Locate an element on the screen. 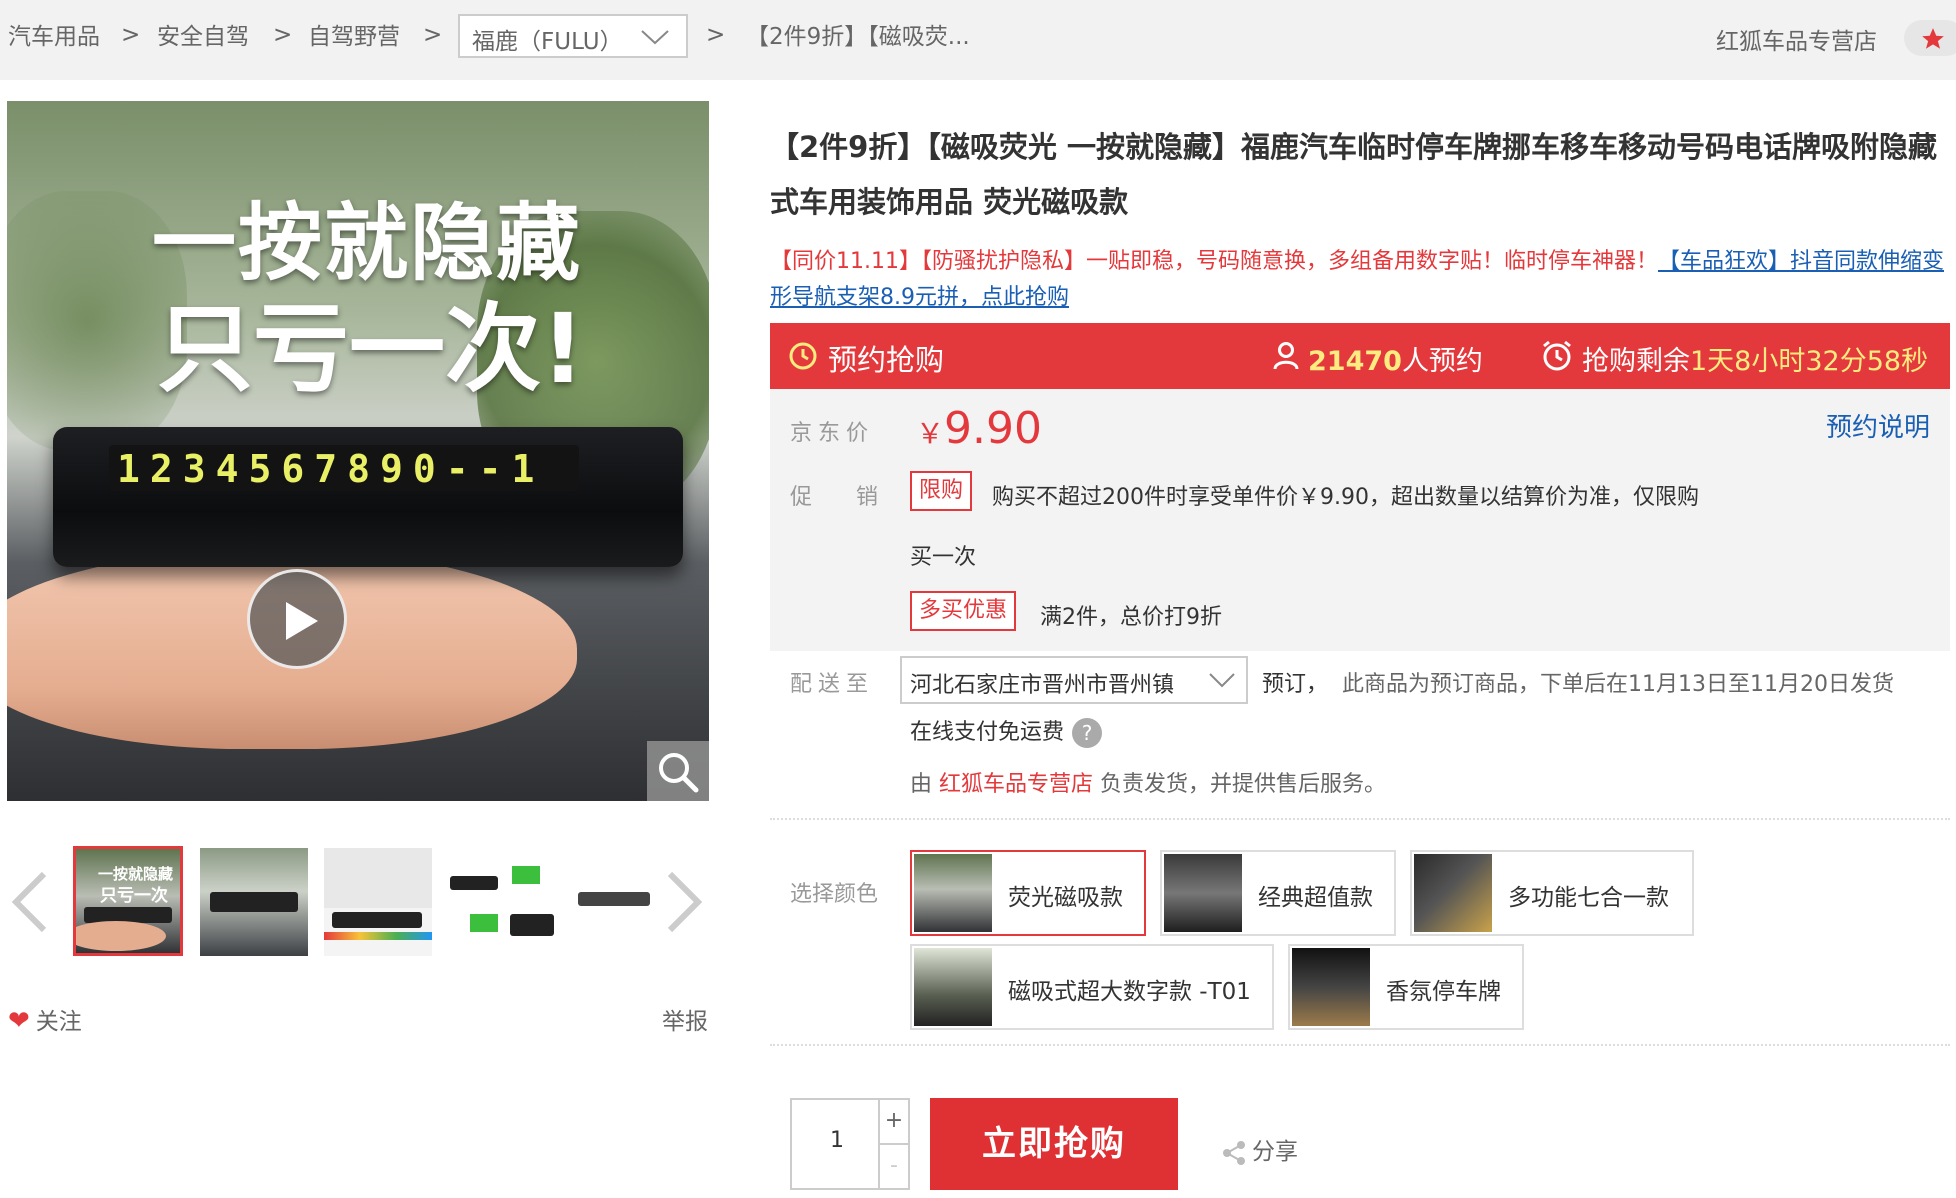  play-icon is located at coordinates (302, 621).